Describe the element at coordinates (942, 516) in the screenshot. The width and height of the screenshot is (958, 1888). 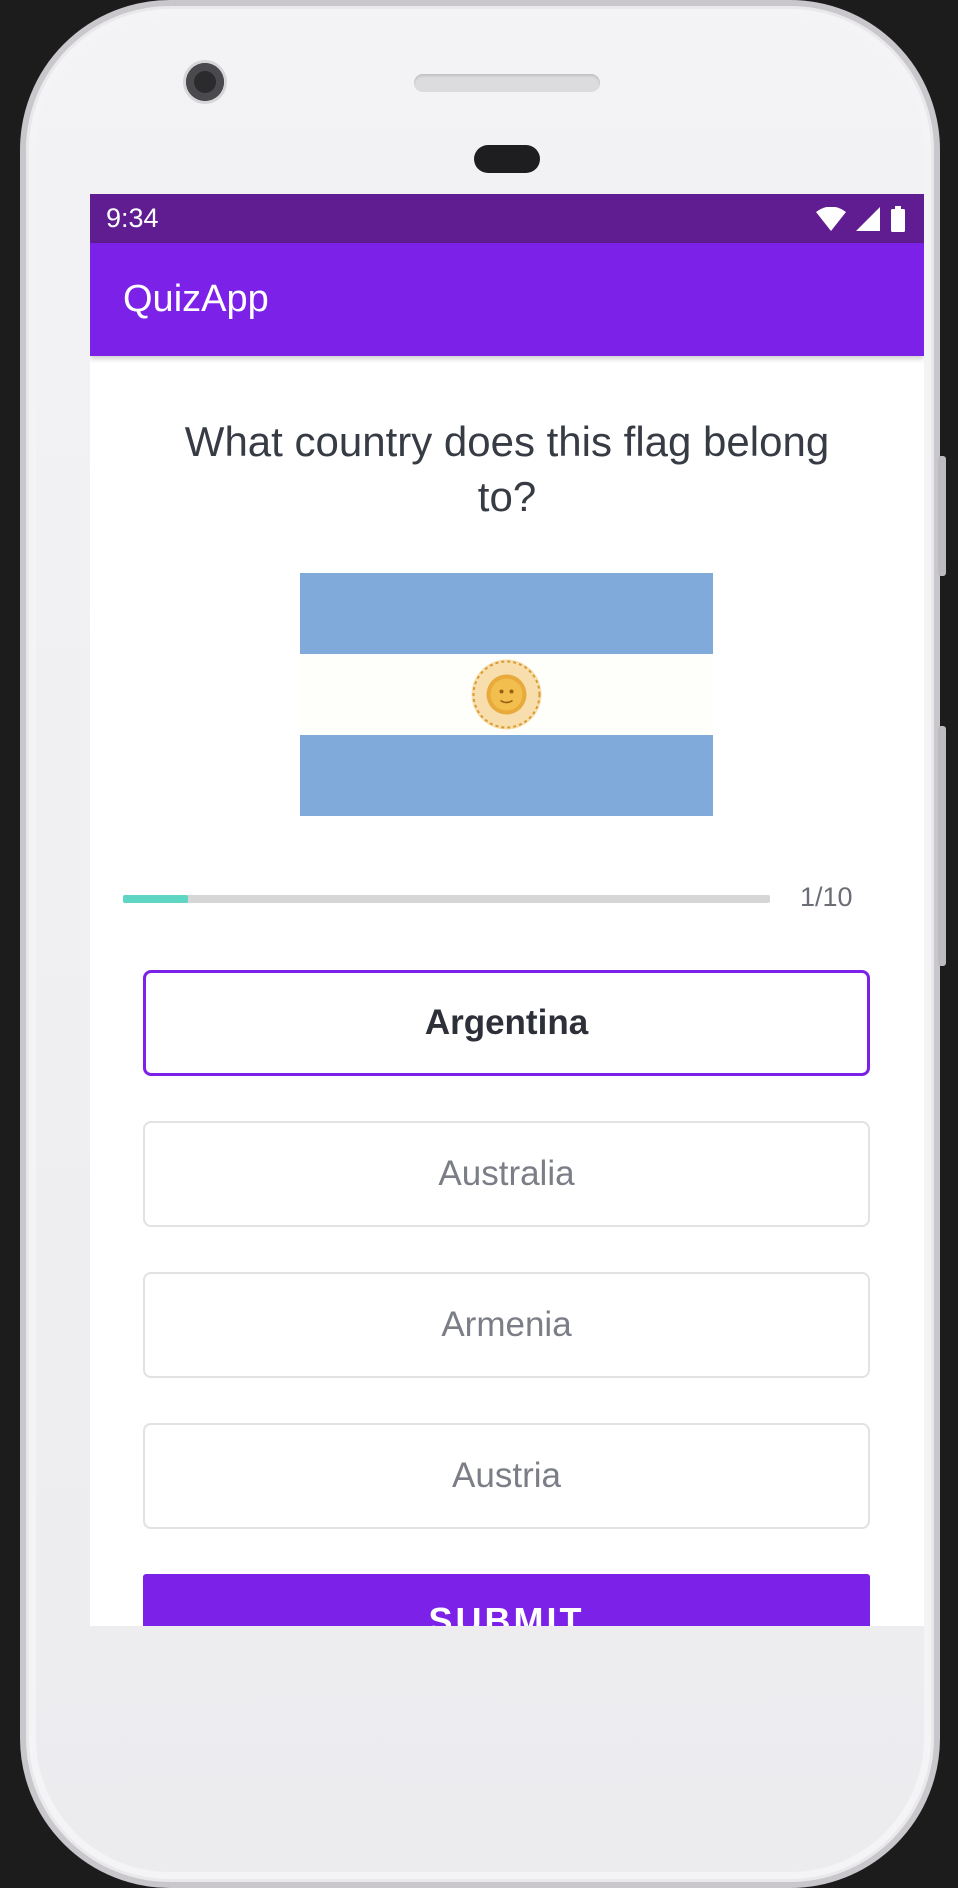
I see `power-button` at that location.